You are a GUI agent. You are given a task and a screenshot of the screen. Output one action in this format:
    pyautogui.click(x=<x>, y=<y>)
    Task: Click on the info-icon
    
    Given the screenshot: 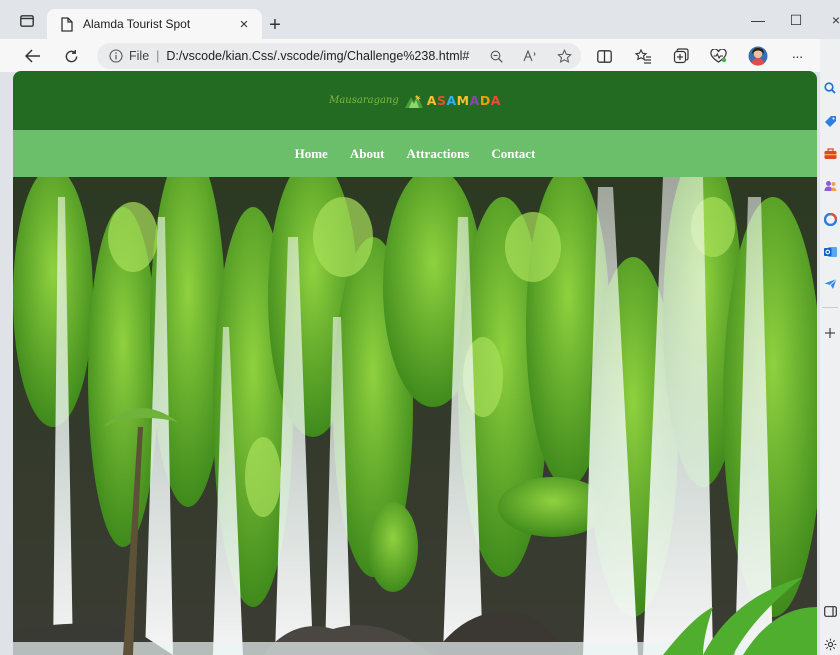 What is the action you would take?
    pyautogui.click(x=116, y=56)
    